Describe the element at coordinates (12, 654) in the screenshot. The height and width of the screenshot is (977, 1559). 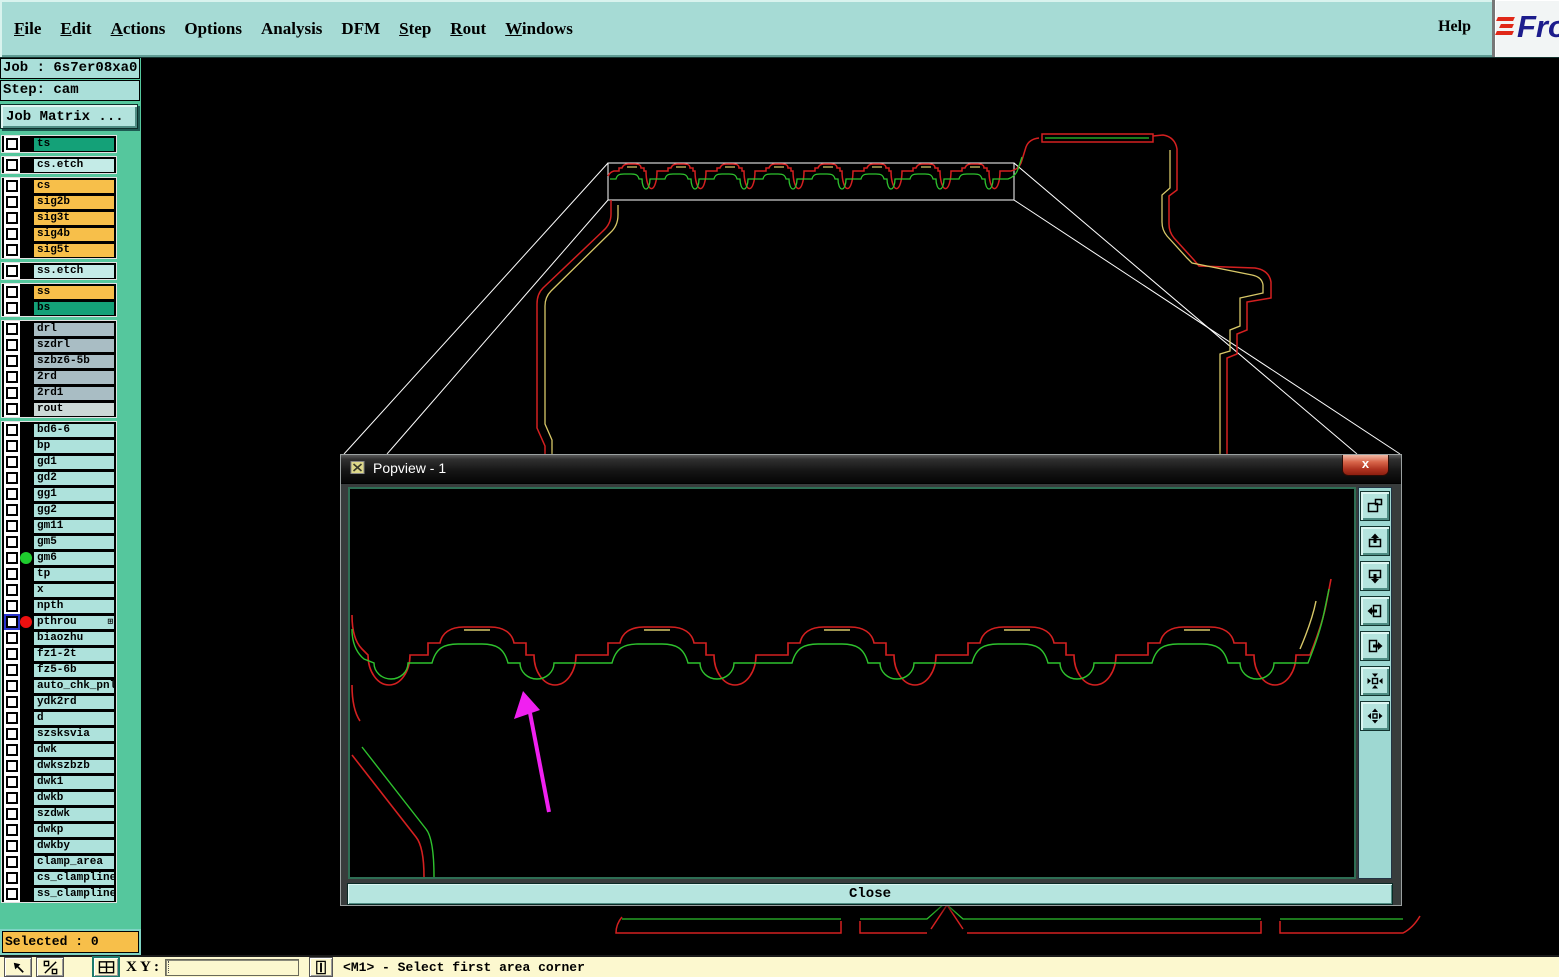
I see `layer-checkbox-fz1-2t` at that location.